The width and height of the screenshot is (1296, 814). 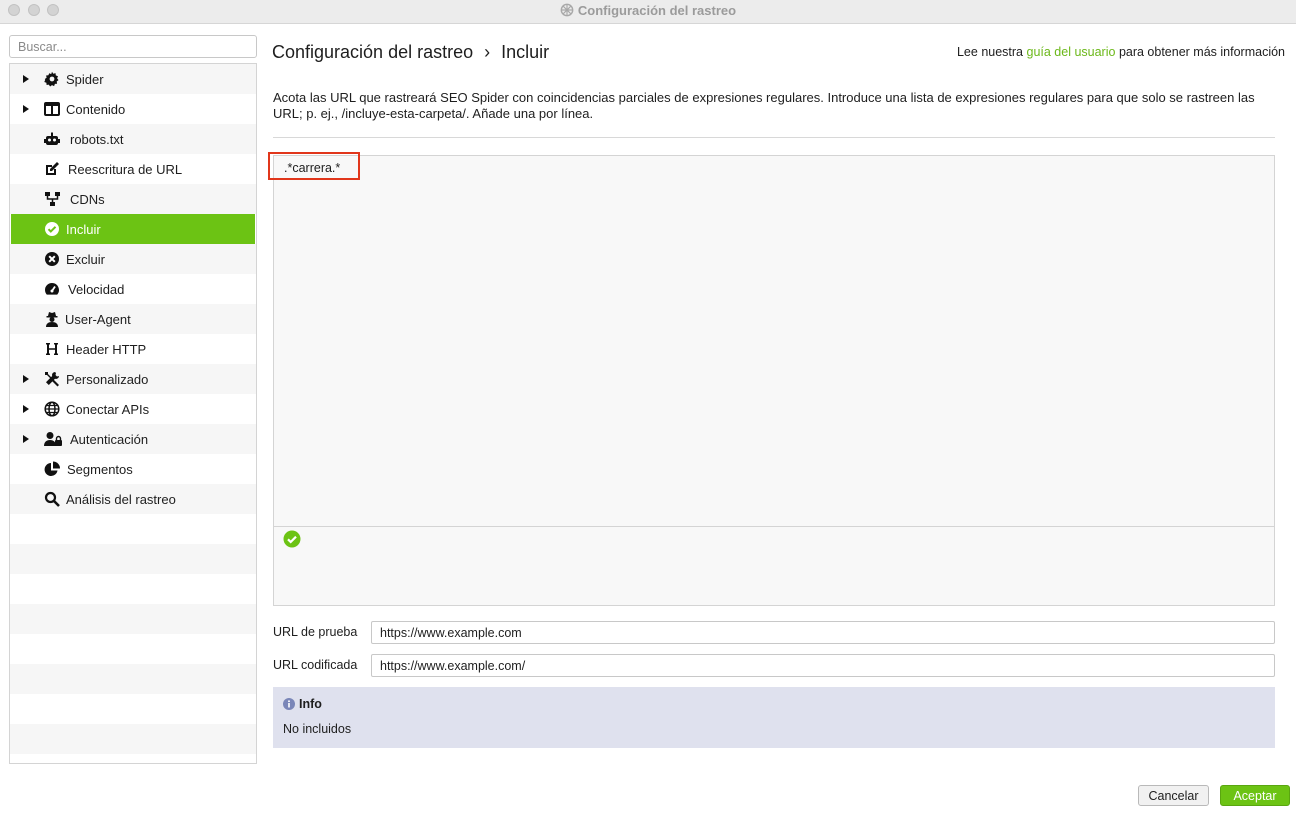 I want to click on sidebar-item-label: Velocidad, so click(x=96, y=289).